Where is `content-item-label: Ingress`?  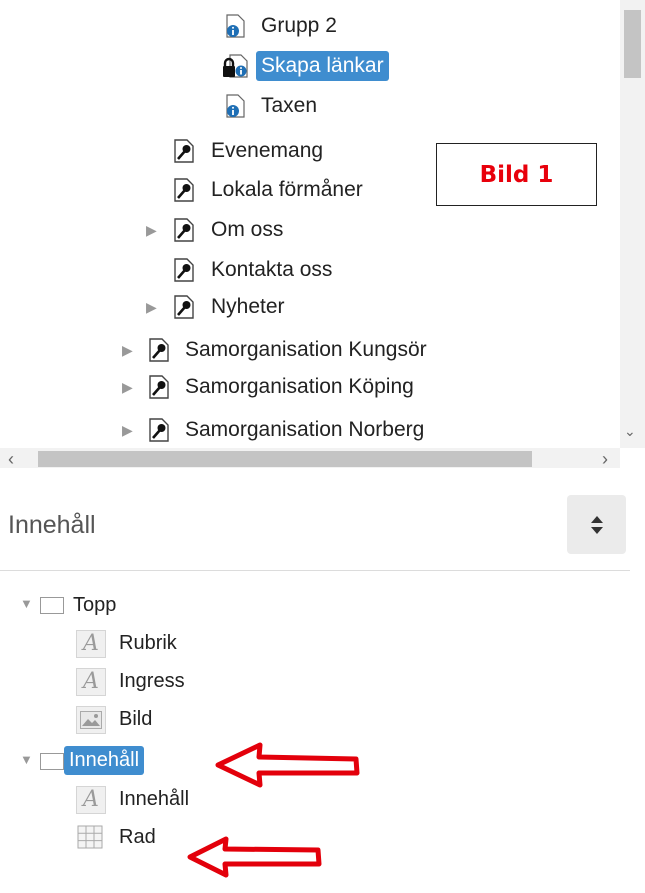 content-item-label: Ingress is located at coordinates (152, 680).